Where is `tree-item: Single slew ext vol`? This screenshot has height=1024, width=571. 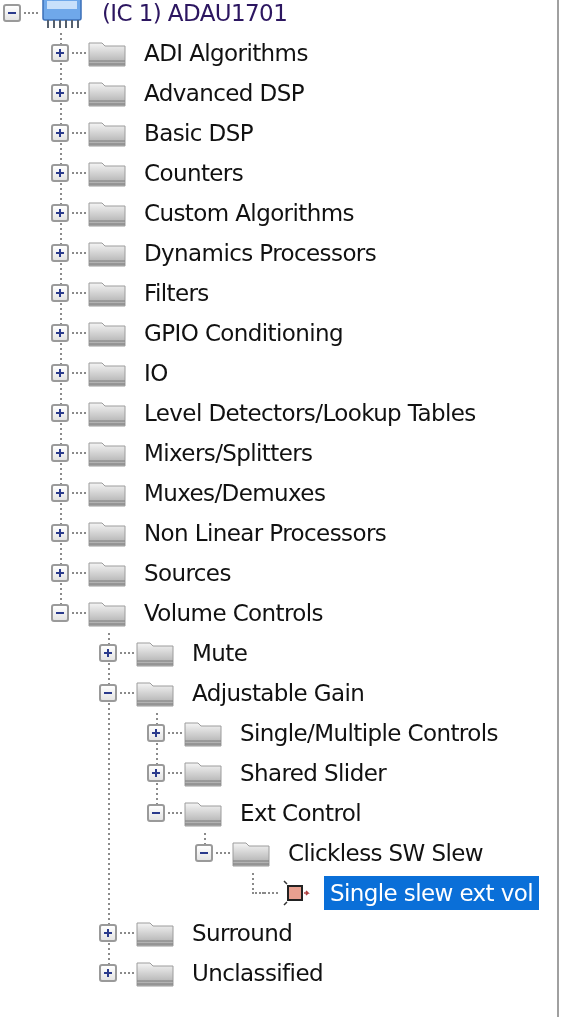 tree-item: Single slew ext vol is located at coordinates (432, 893).